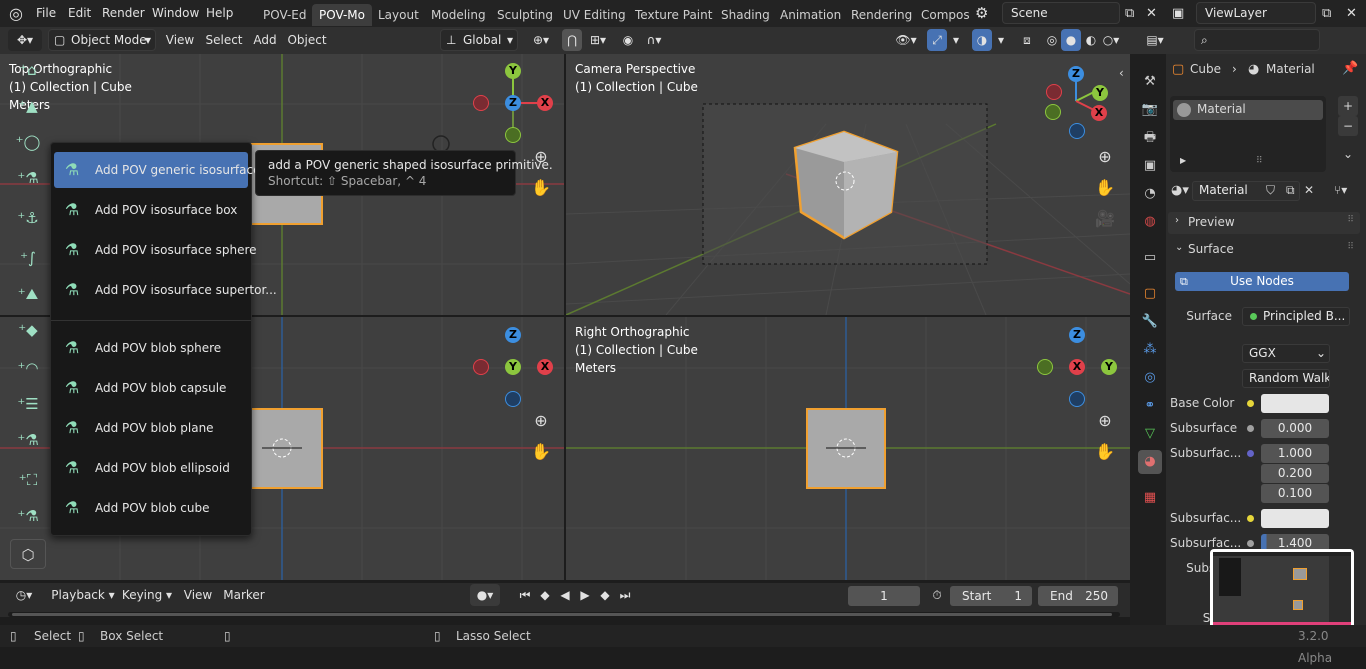  What do you see at coordinates (572, 40) in the screenshot?
I see `snap-toggle-icon: ⋂` at bounding box center [572, 40].